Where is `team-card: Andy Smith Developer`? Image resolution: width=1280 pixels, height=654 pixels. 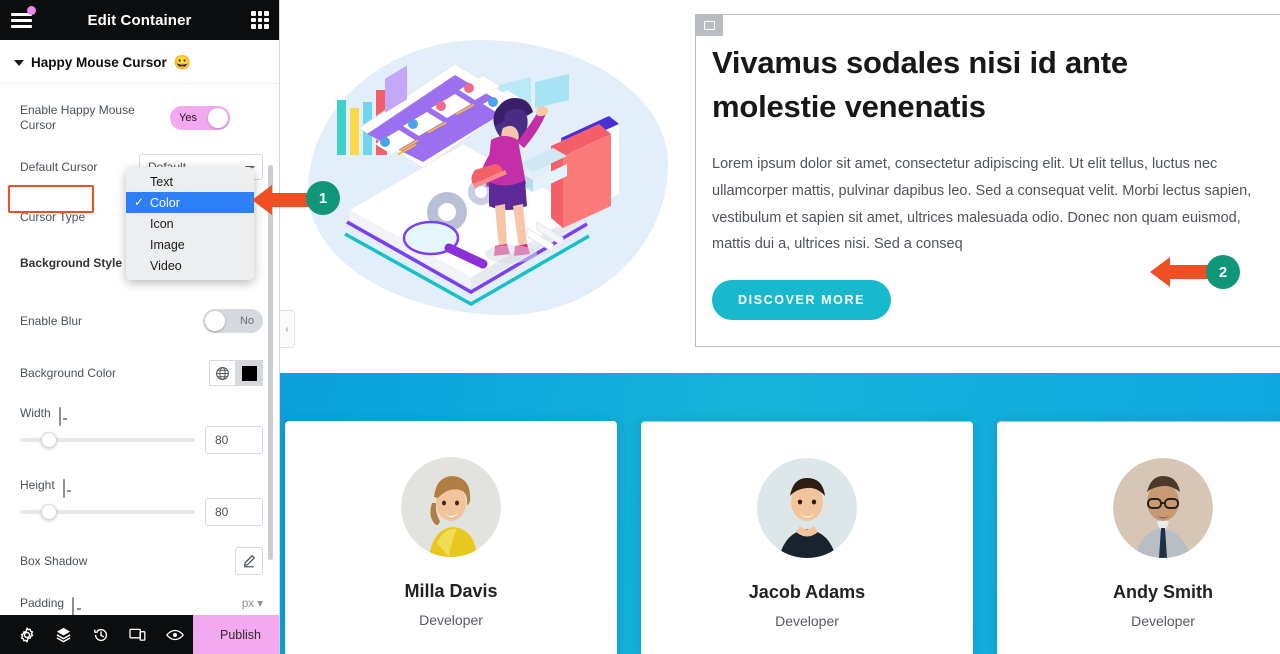 team-card: Andy Smith Developer is located at coordinates (1138, 537).